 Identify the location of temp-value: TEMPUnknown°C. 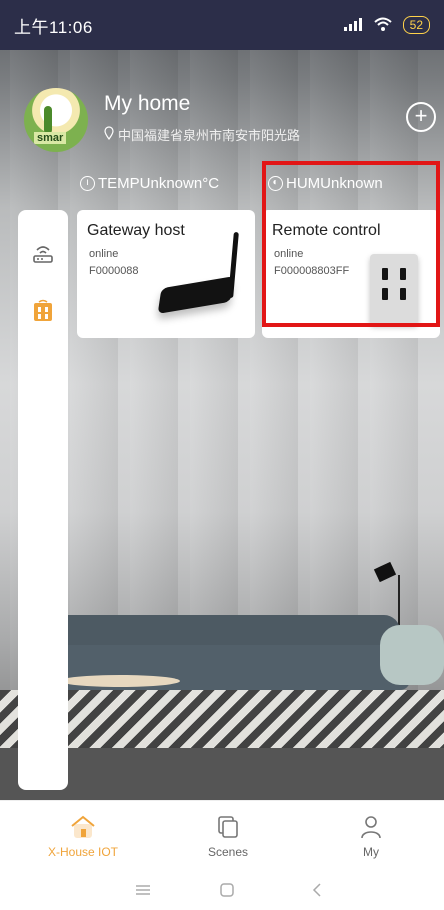
(159, 183).